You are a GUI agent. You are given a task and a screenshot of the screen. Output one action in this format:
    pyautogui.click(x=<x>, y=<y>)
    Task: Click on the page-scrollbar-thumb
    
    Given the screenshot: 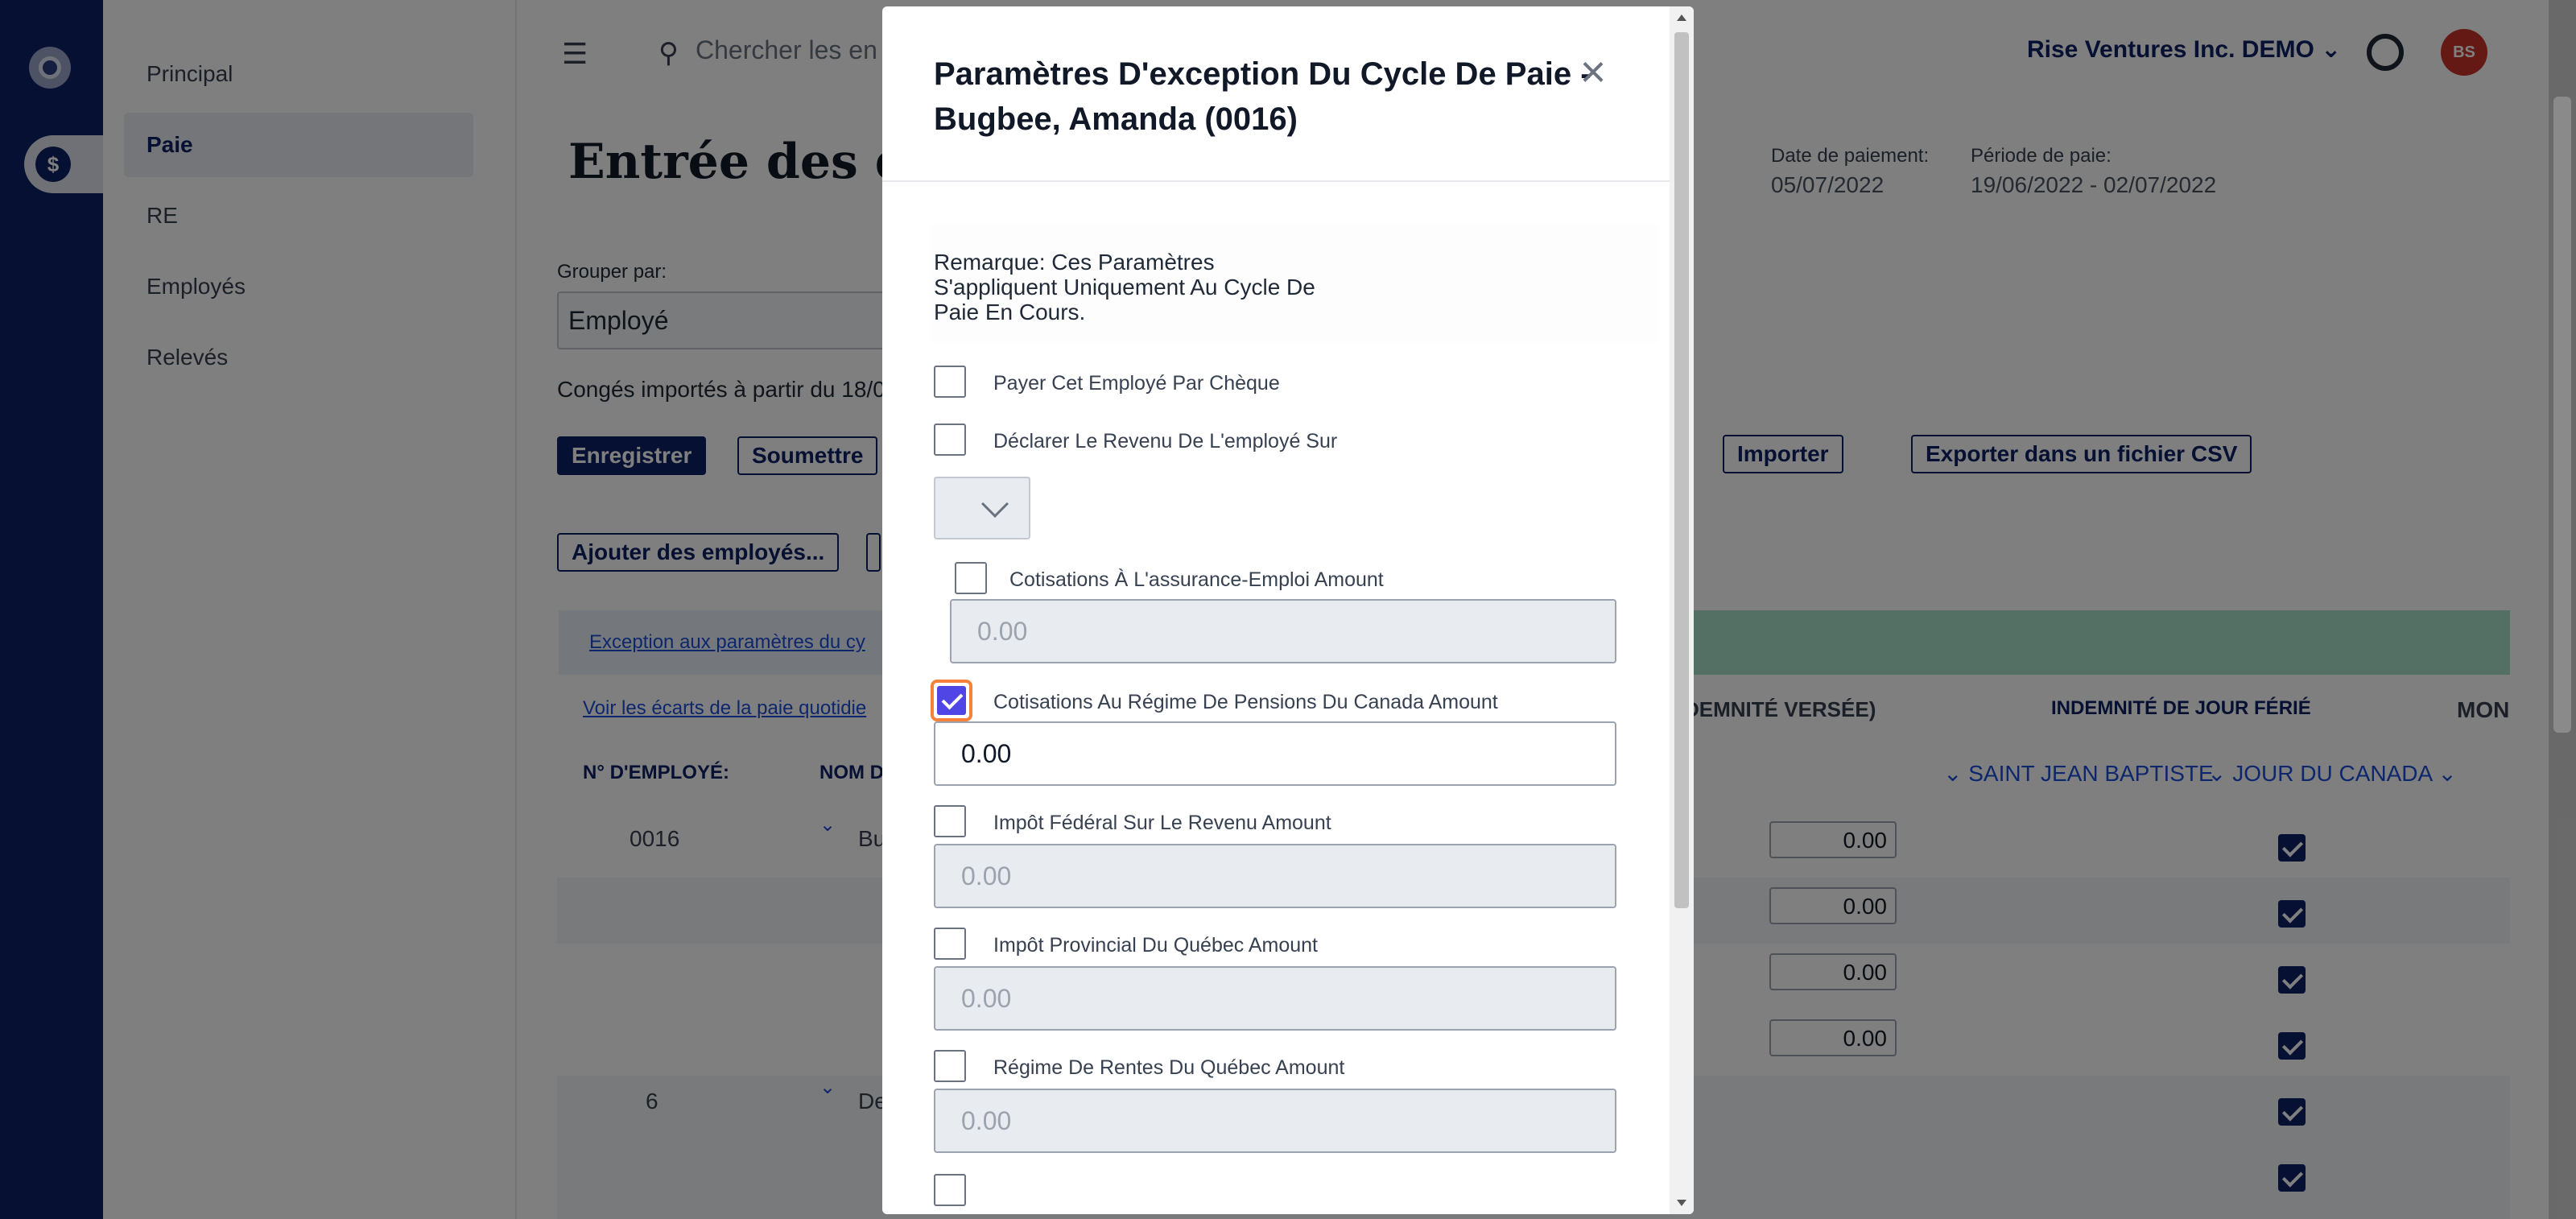 What is the action you would take?
    pyautogui.click(x=2562, y=415)
    